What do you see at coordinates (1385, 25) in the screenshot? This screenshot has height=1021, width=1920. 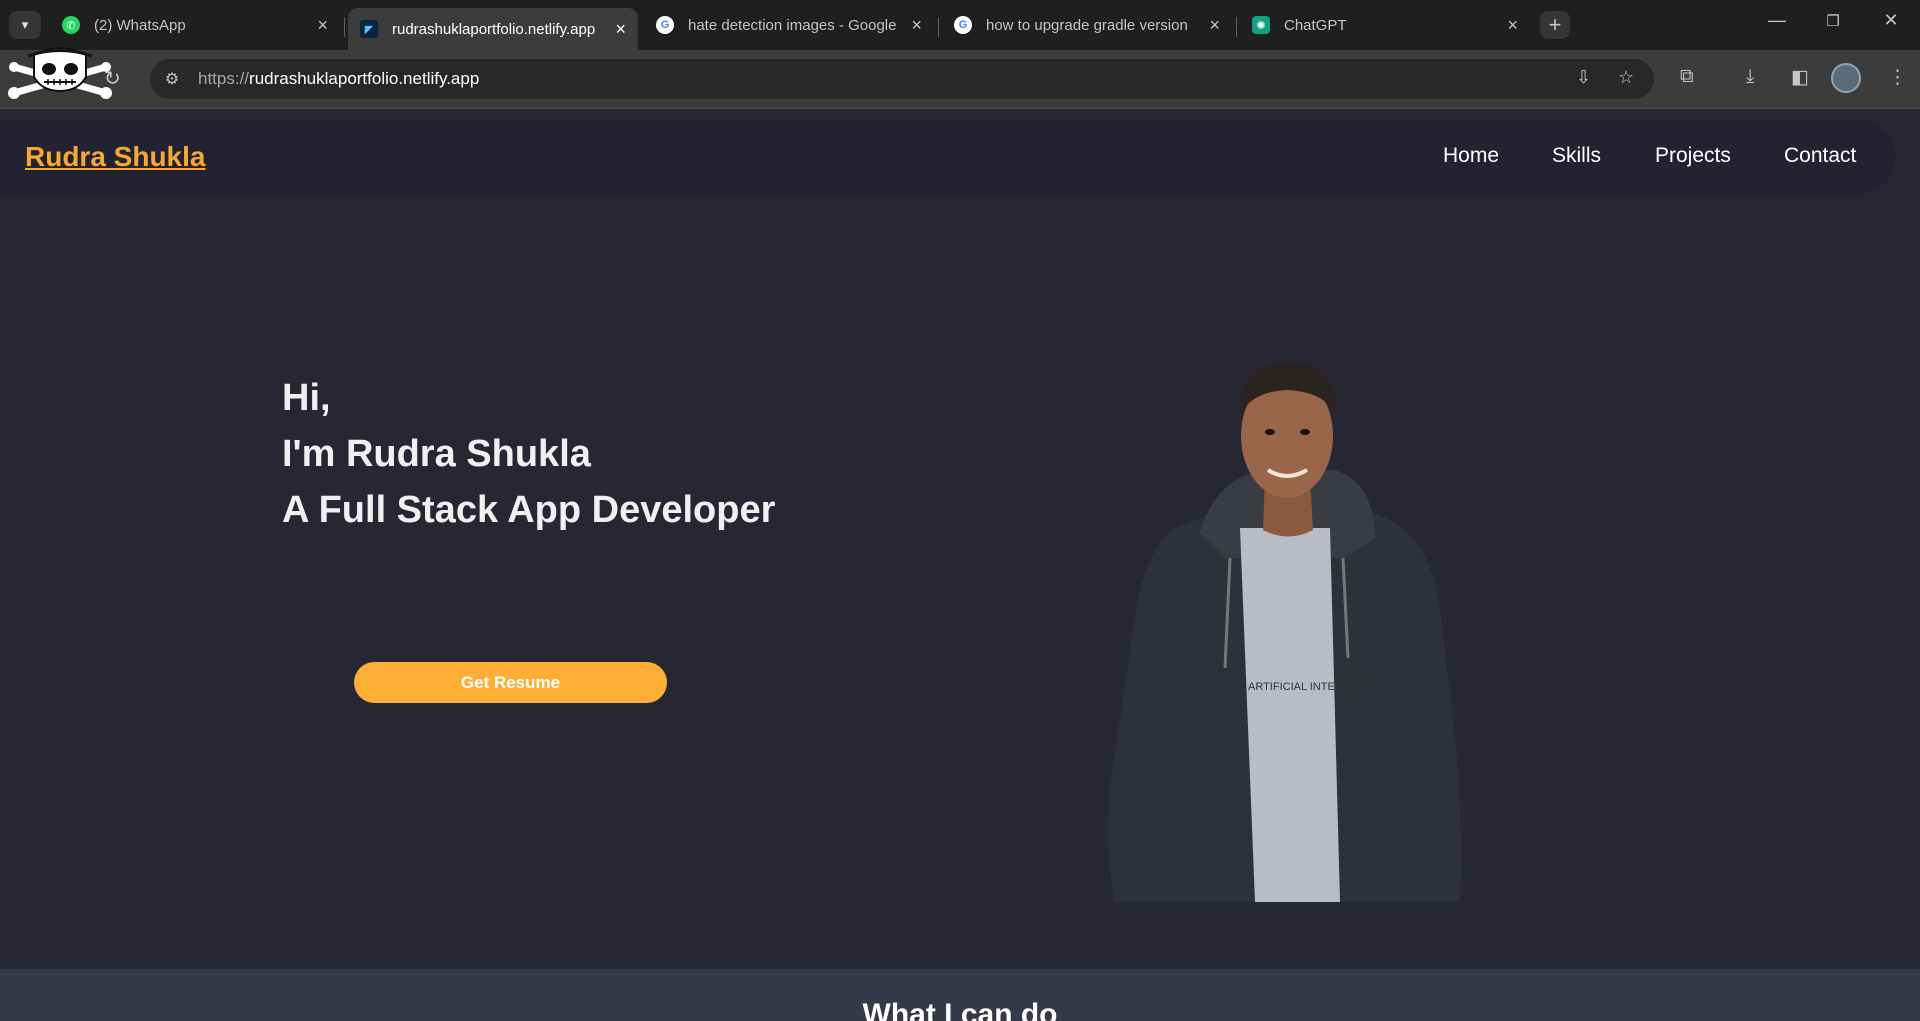 I see `tab-chatgpt: ✺ ChatGPT ×` at bounding box center [1385, 25].